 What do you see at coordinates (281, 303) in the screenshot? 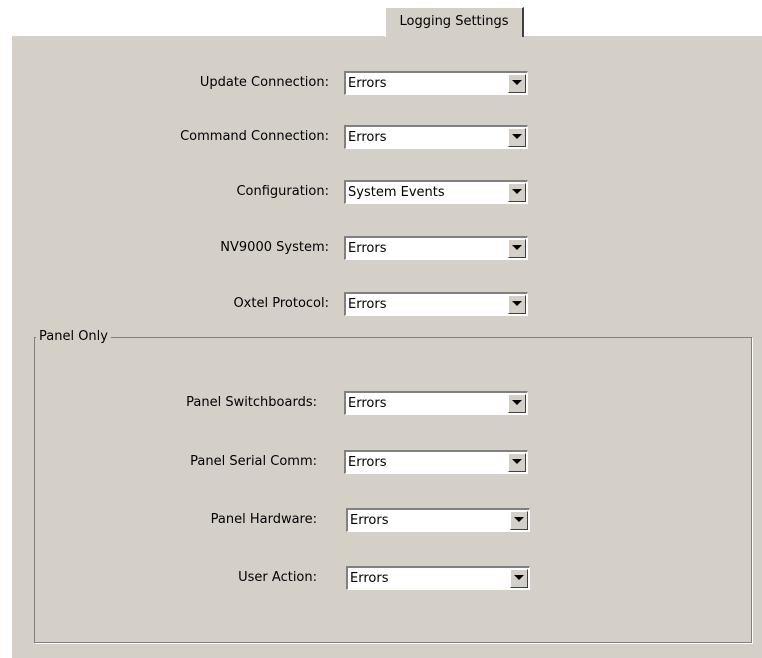
I see `oxtel-protocol-label: Oxtel Protocol:` at bounding box center [281, 303].